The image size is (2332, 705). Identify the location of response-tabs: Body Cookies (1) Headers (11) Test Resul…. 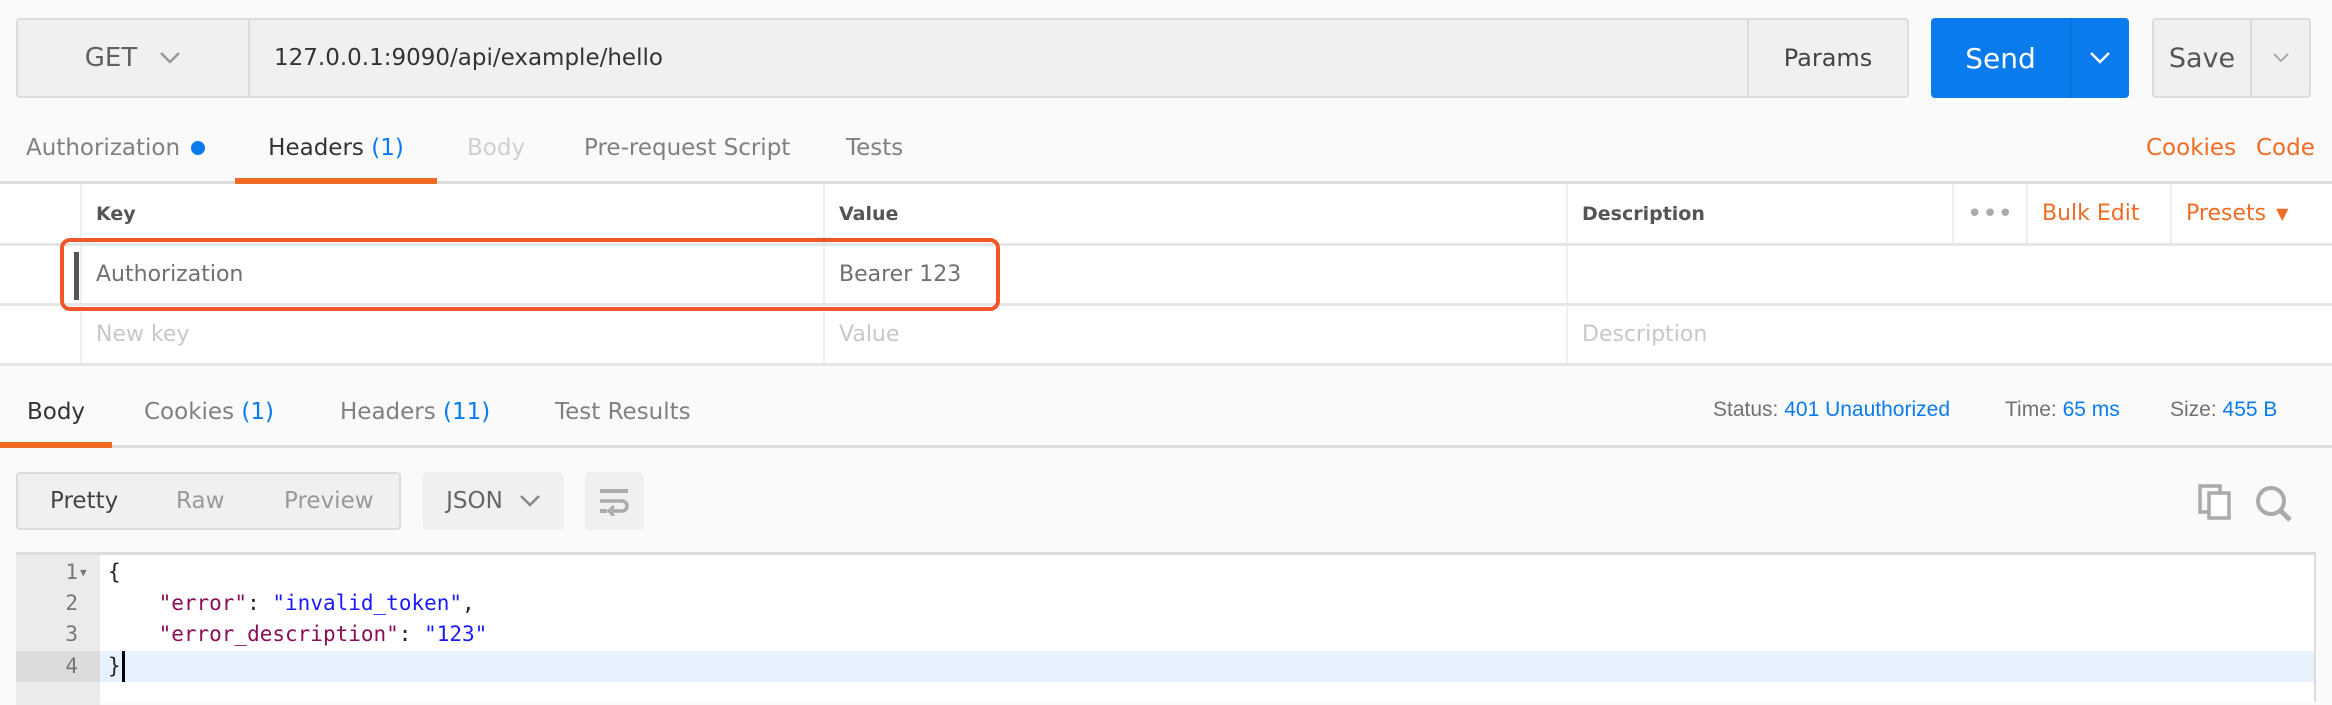
(1166, 416).